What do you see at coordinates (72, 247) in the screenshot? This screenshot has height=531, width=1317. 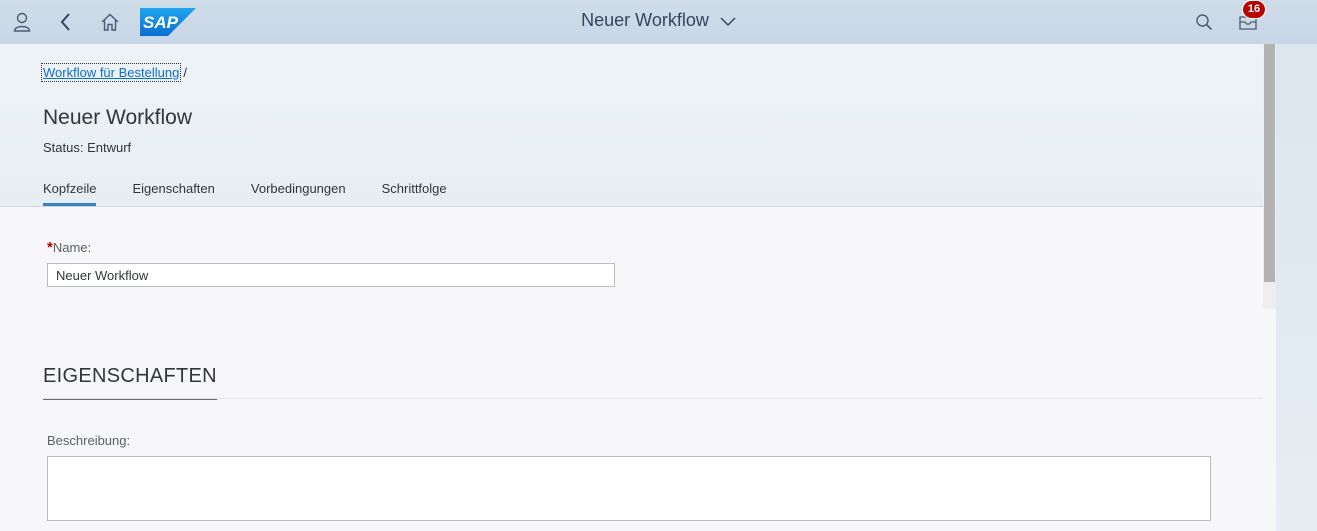 I see `name-label-text: Name:` at bounding box center [72, 247].